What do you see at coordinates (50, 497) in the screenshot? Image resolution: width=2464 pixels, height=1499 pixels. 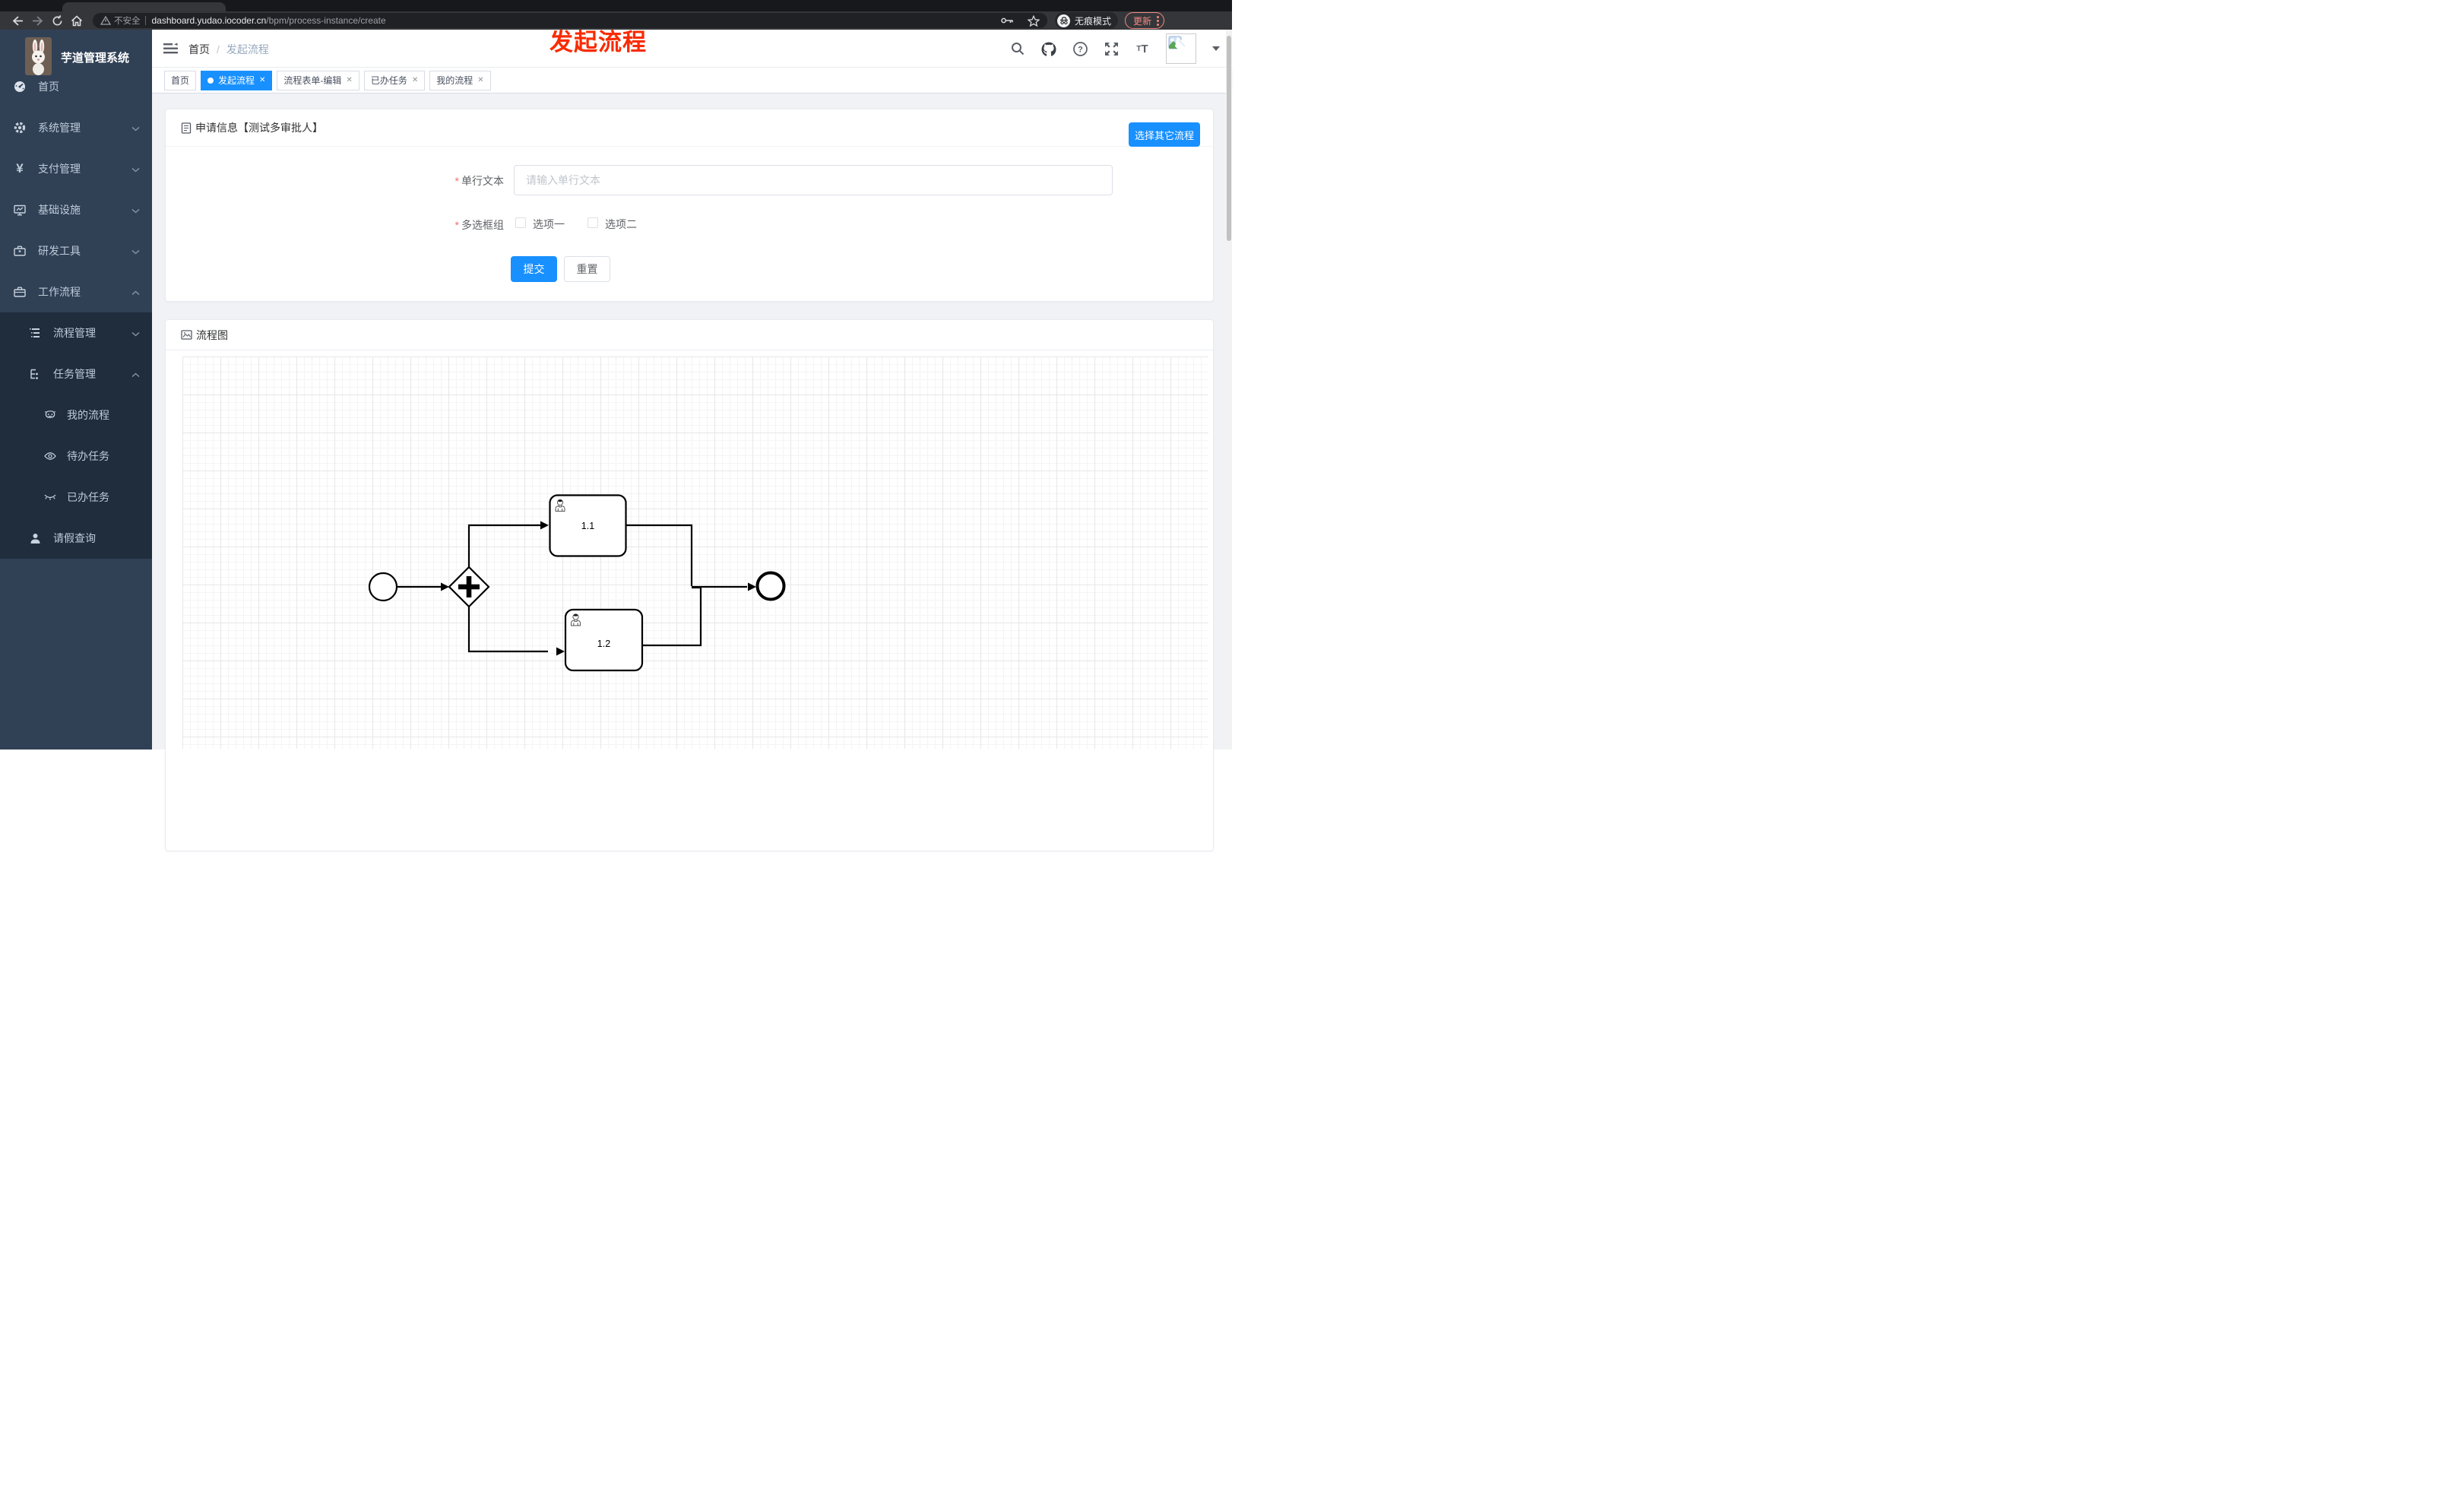 I see `eye-closed-icon` at bounding box center [50, 497].